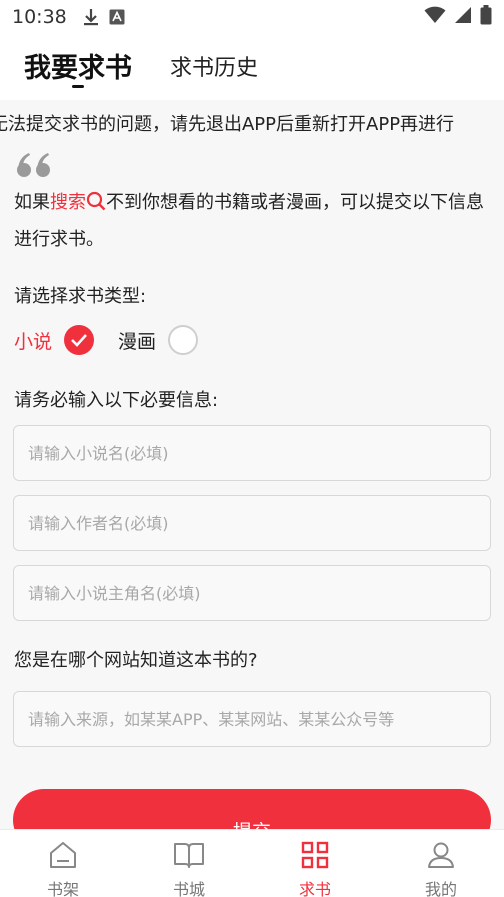  What do you see at coordinates (116, 400) in the screenshot?
I see `info-section-label: 请务必输入以下必要信息:` at bounding box center [116, 400].